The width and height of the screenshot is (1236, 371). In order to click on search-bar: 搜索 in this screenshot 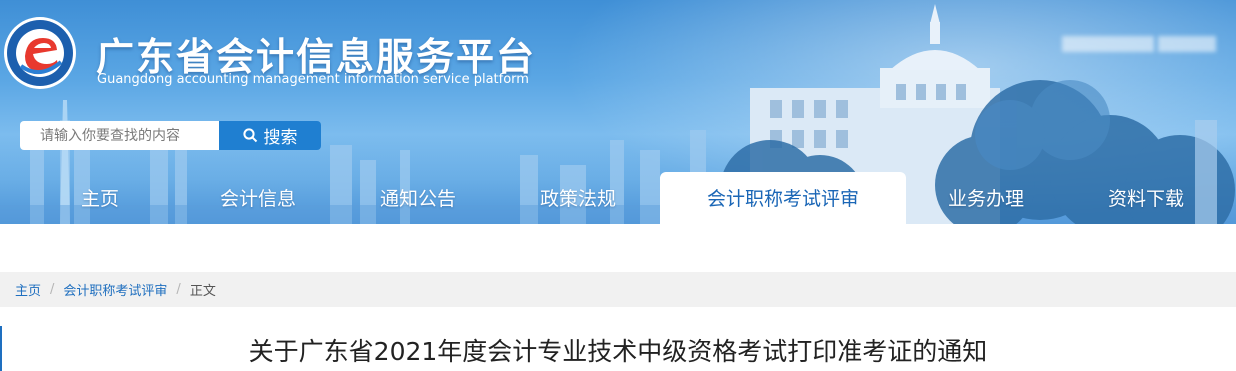, I will do `click(170, 135)`.